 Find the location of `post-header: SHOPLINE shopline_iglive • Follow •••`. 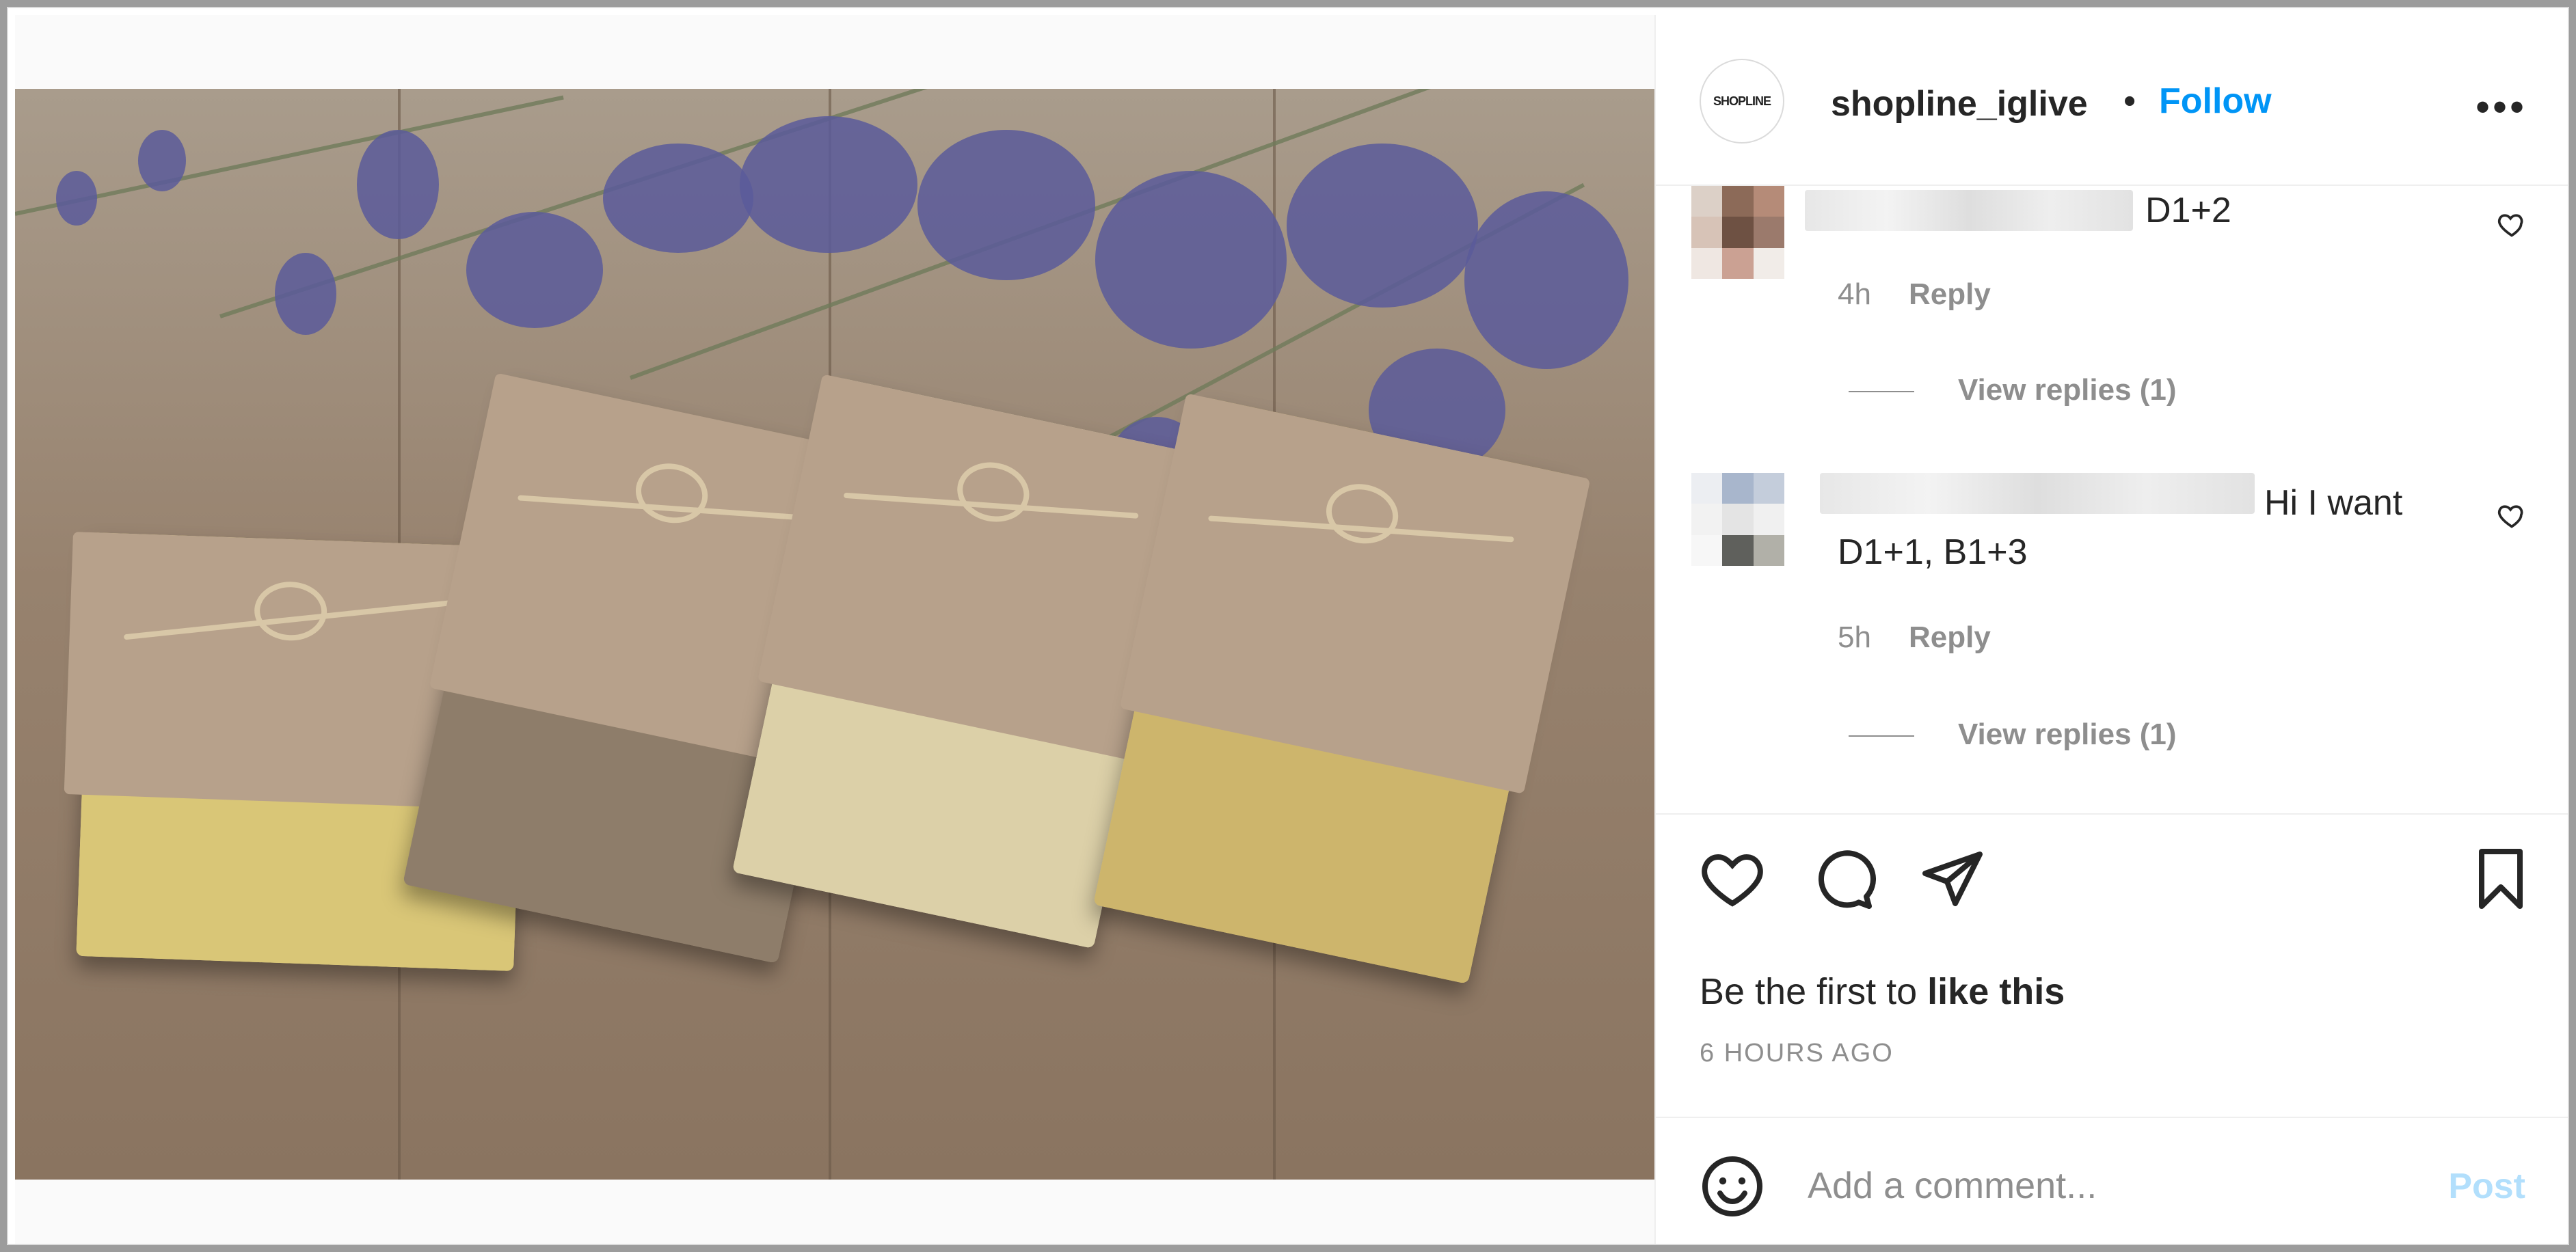

post-header: SHOPLINE shopline_iglive • Follow ••• is located at coordinates (2112, 100).